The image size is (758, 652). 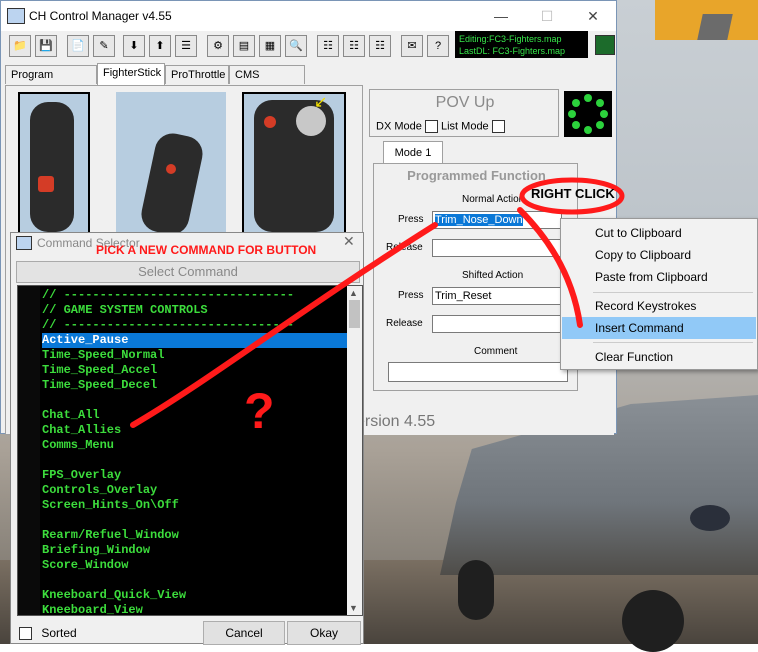 What do you see at coordinates (573, 193) in the screenshot?
I see `annotation-right-click: RIGHT CLICK` at bounding box center [573, 193].